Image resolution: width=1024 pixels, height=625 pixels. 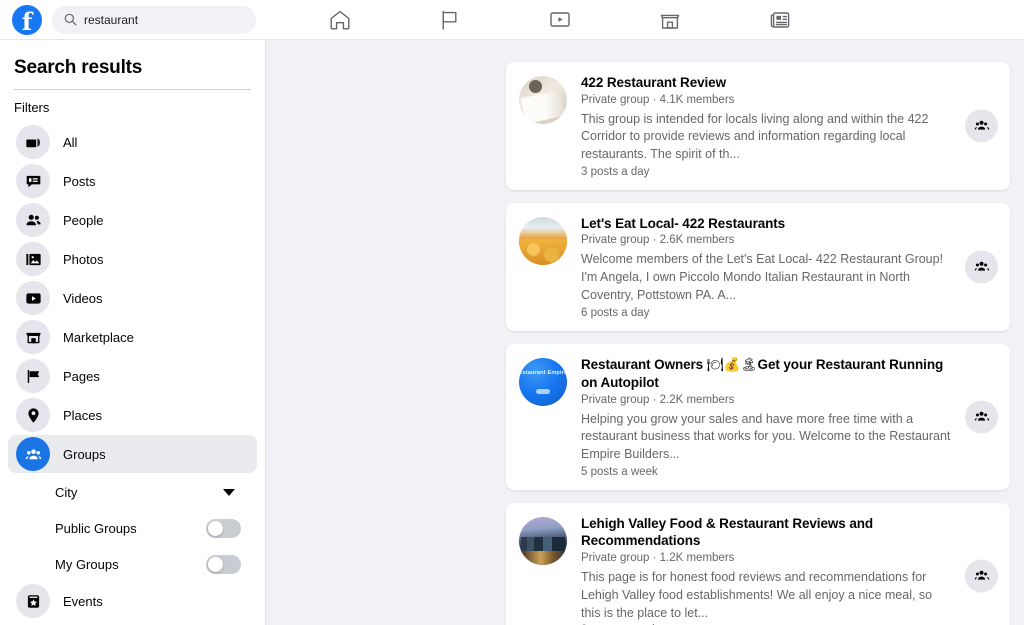 What do you see at coordinates (83, 298) in the screenshot?
I see `sidebar-item-label: Videos` at bounding box center [83, 298].